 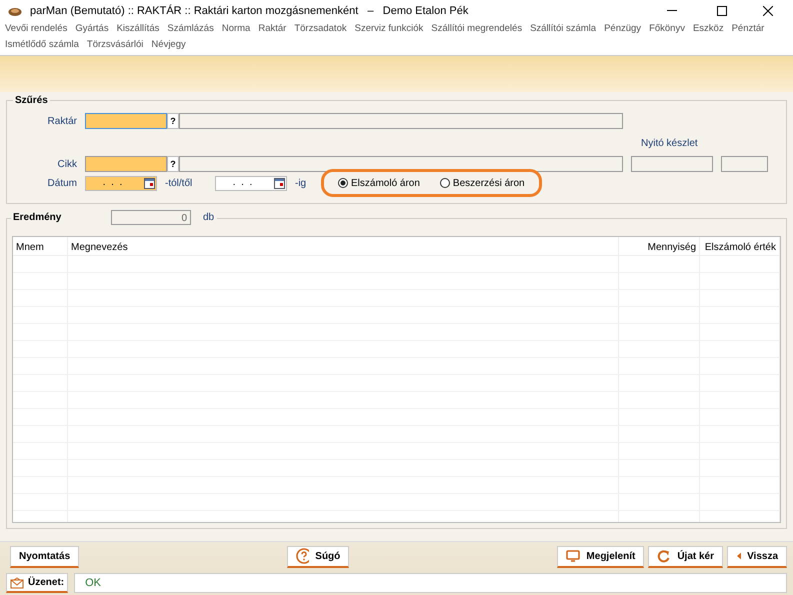 I want to click on menu-item: Eszköz, so click(x=708, y=29).